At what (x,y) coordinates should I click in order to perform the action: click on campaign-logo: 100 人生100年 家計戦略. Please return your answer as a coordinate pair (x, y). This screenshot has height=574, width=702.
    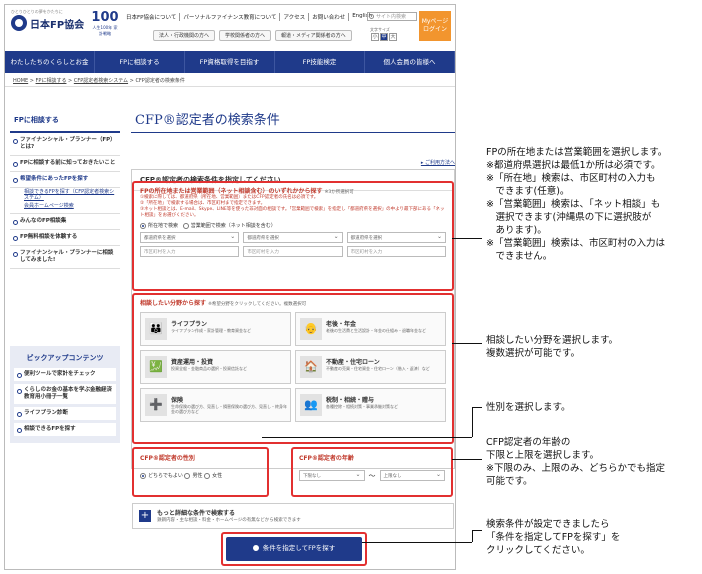
    Looking at the image, I should click on (105, 24).